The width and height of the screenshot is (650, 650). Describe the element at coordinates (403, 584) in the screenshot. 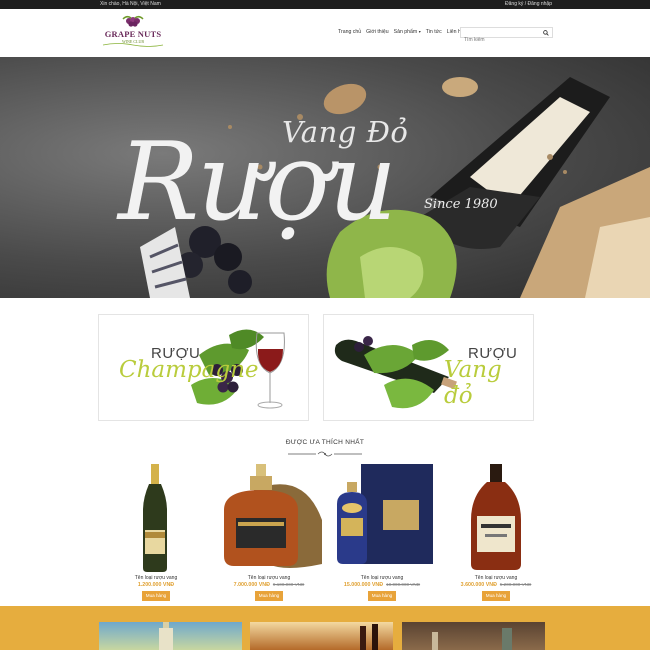

I see `product-price-old: 18.000.000 VNĐ` at that location.